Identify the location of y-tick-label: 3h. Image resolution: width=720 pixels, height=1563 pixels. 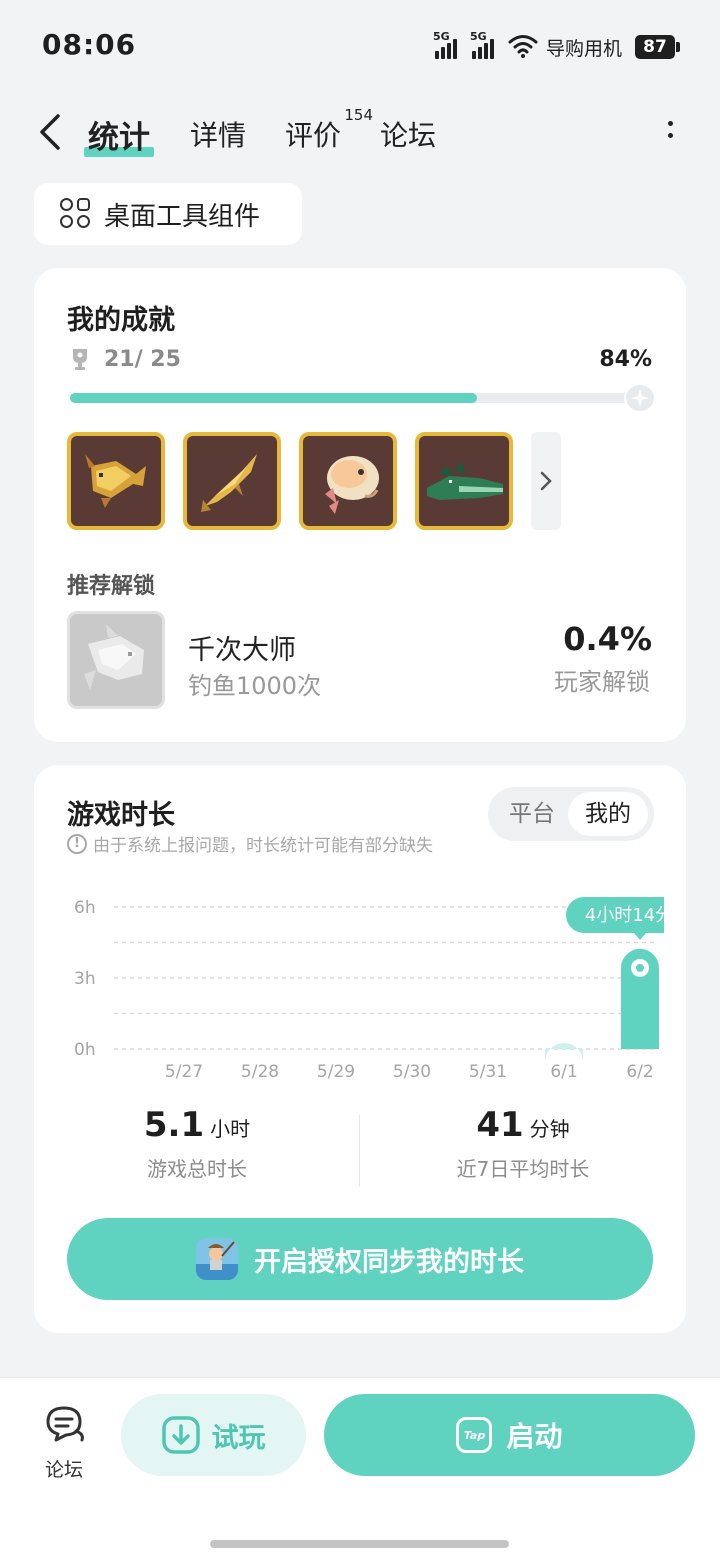
(85, 979).